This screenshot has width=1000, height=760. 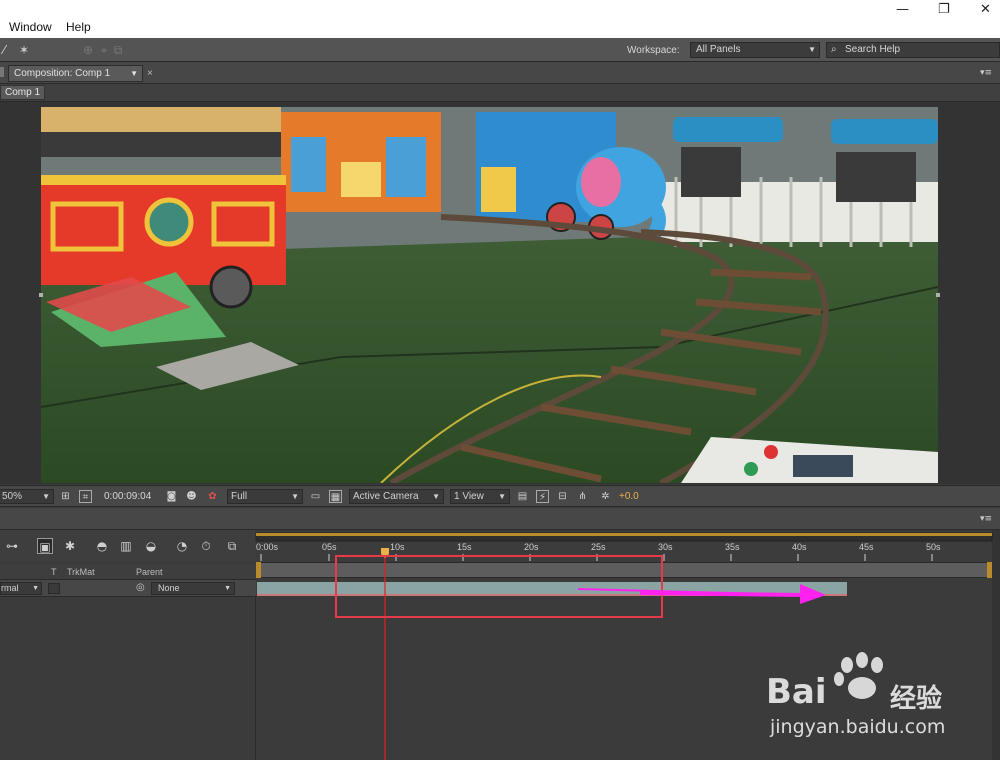 What do you see at coordinates (191, 496) in the screenshot?
I see `show-snapshot-icon: ☻` at bounding box center [191, 496].